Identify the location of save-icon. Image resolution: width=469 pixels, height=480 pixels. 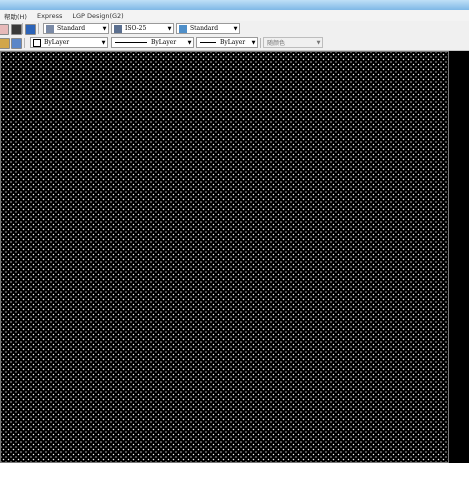
(16, 29).